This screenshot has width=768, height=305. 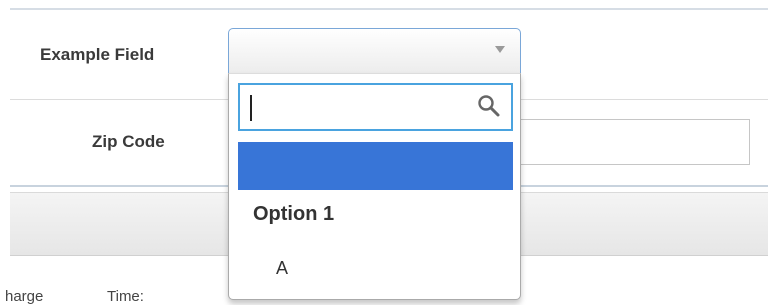 What do you see at coordinates (128, 141) in the screenshot?
I see `zip-code-label: Zip Code` at bounding box center [128, 141].